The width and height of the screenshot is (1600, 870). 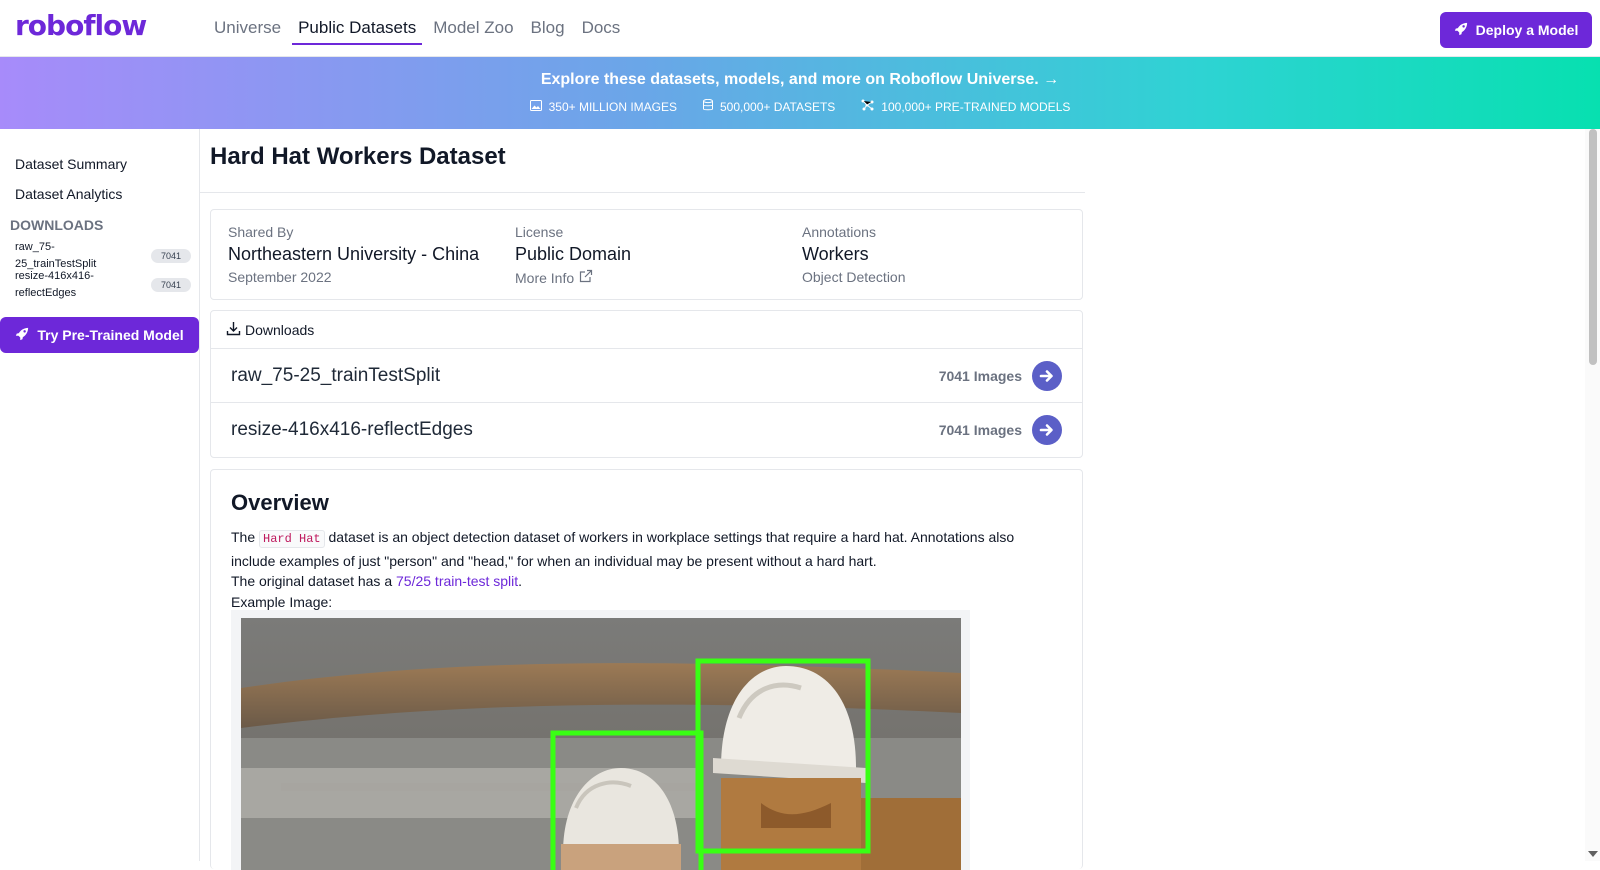 I want to click on example-image-frame, so click(x=600, y=740).